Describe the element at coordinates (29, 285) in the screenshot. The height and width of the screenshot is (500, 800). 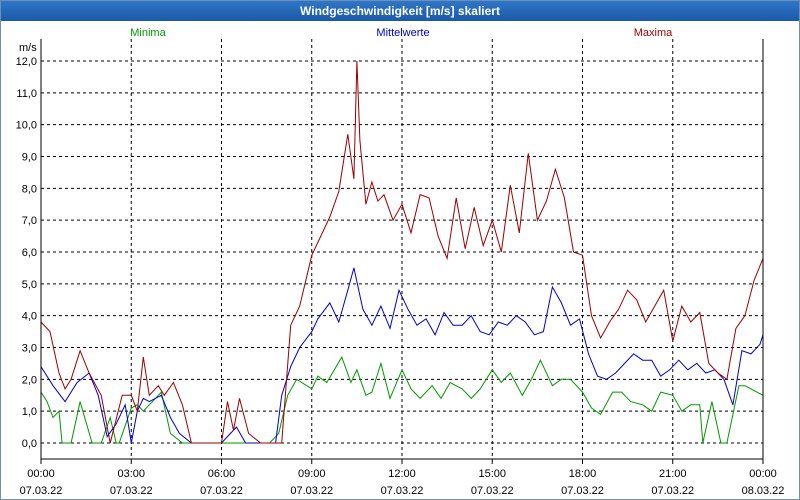
I see `y-tick-label: 5,0` at that location.